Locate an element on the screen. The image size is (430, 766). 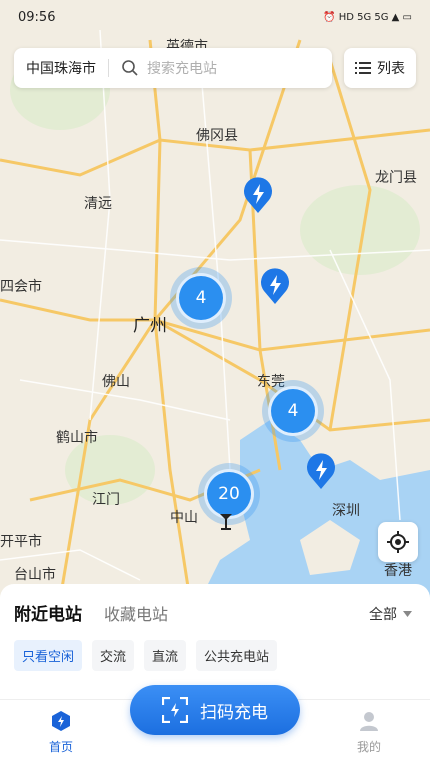
nav-mine-label: 我的 is located at coordinates (368, 747).